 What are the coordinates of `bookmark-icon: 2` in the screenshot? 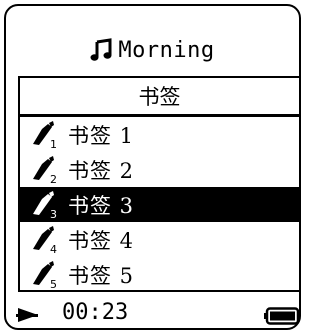 It's located at (45, 170).